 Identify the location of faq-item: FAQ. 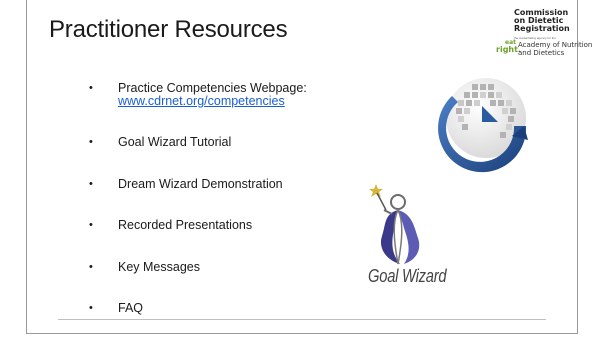
(131, 308).